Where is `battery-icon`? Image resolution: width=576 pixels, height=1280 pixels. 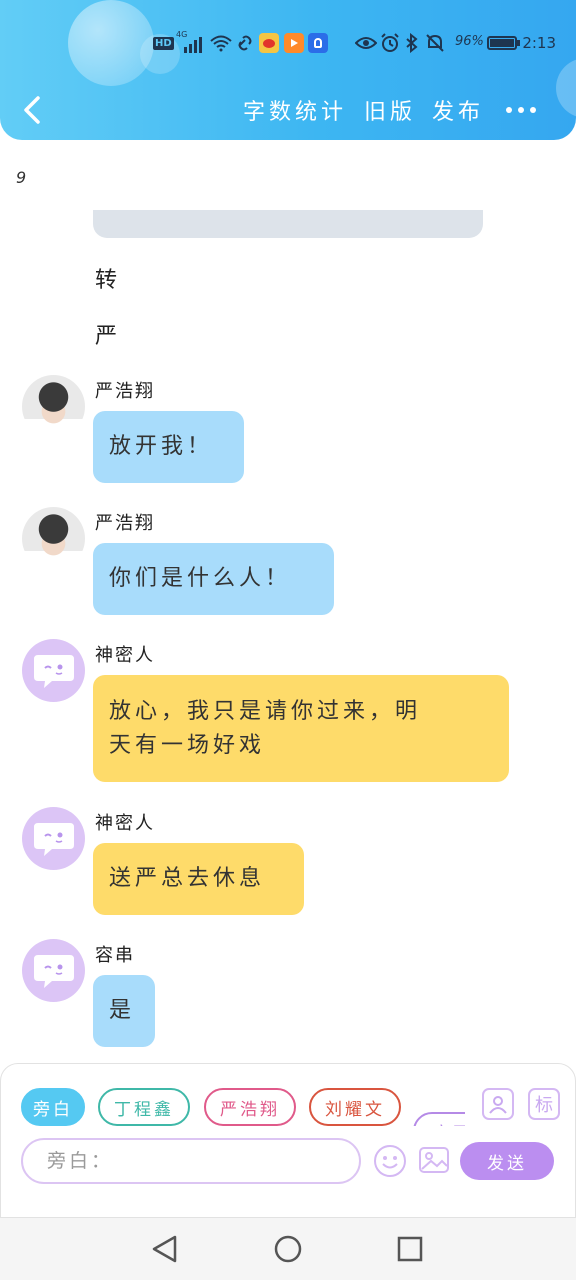 battery-icon is located at coordinates (504, 43).